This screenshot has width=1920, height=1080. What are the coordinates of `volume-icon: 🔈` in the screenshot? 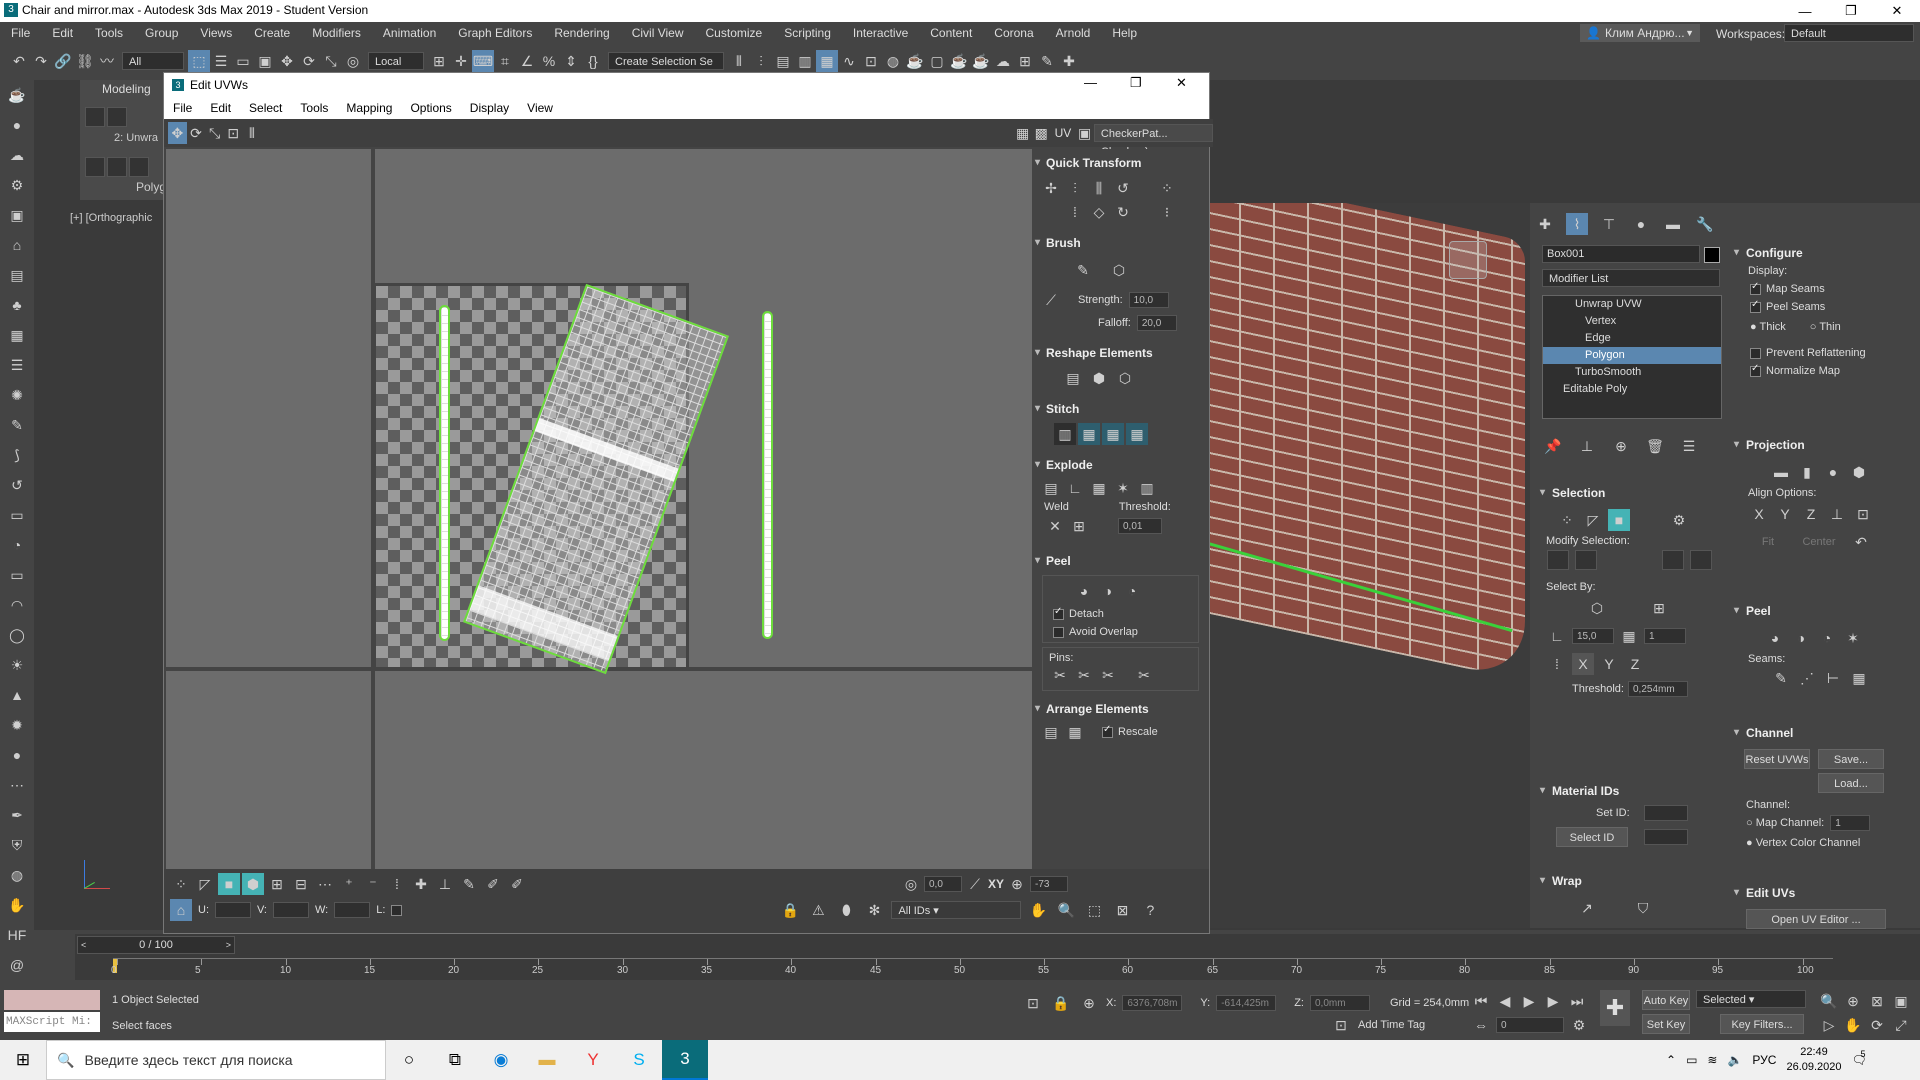 It's located at (1734, 1060).